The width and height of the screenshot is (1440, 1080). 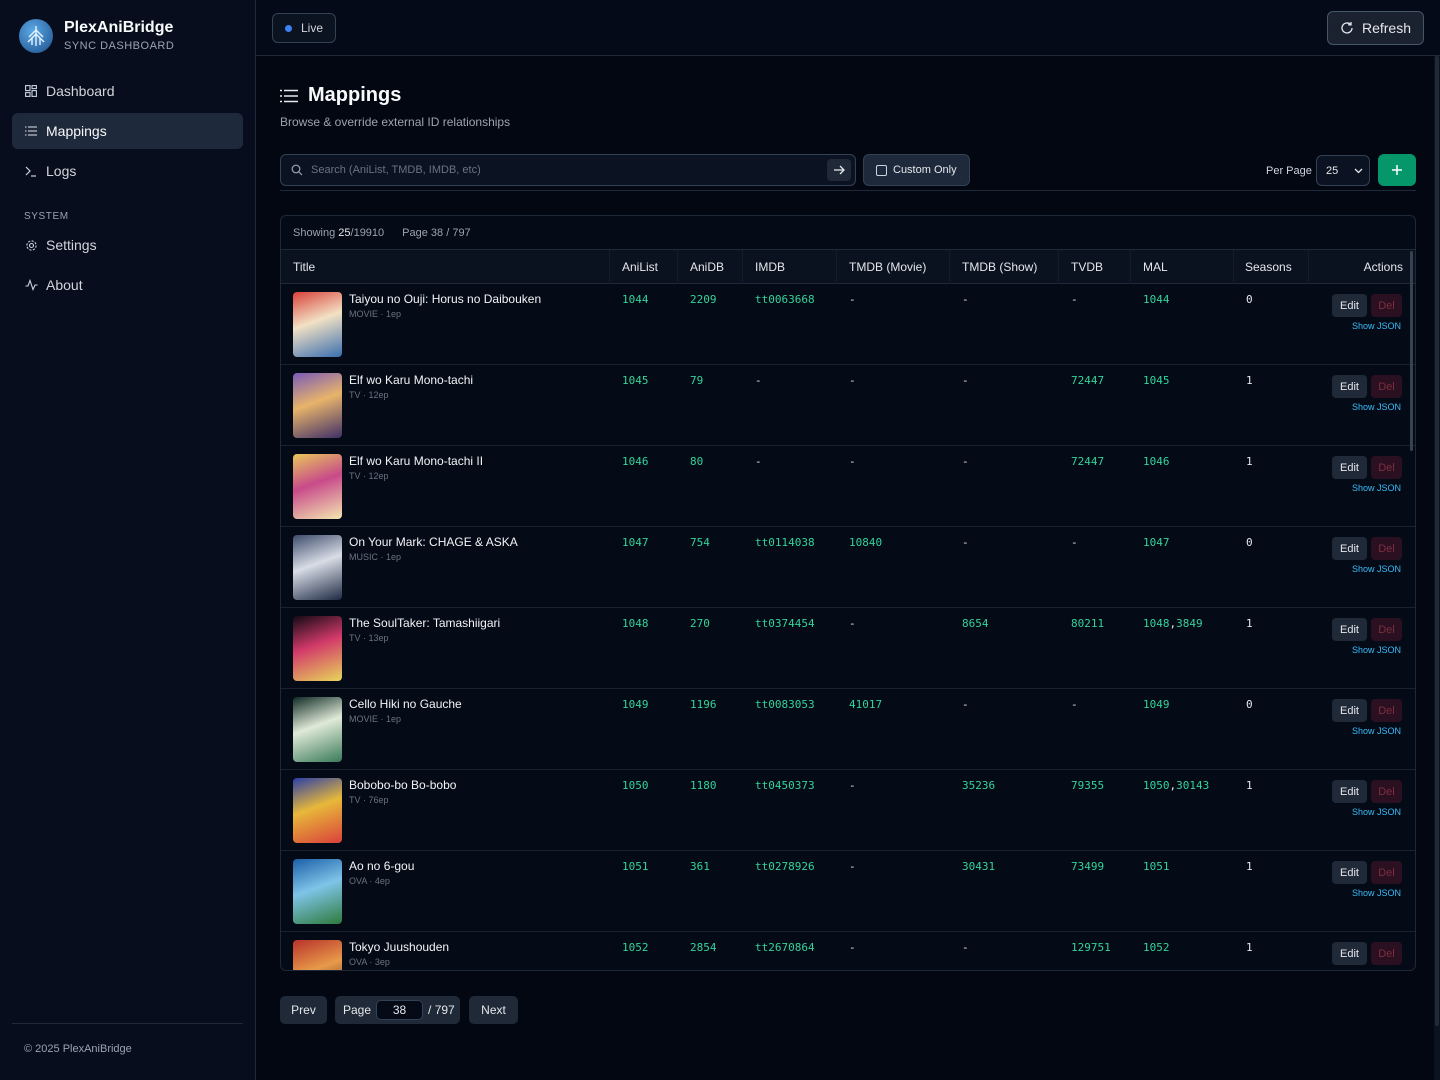 I want to click on cell-anidb: 270, so click(x=700, y=623).